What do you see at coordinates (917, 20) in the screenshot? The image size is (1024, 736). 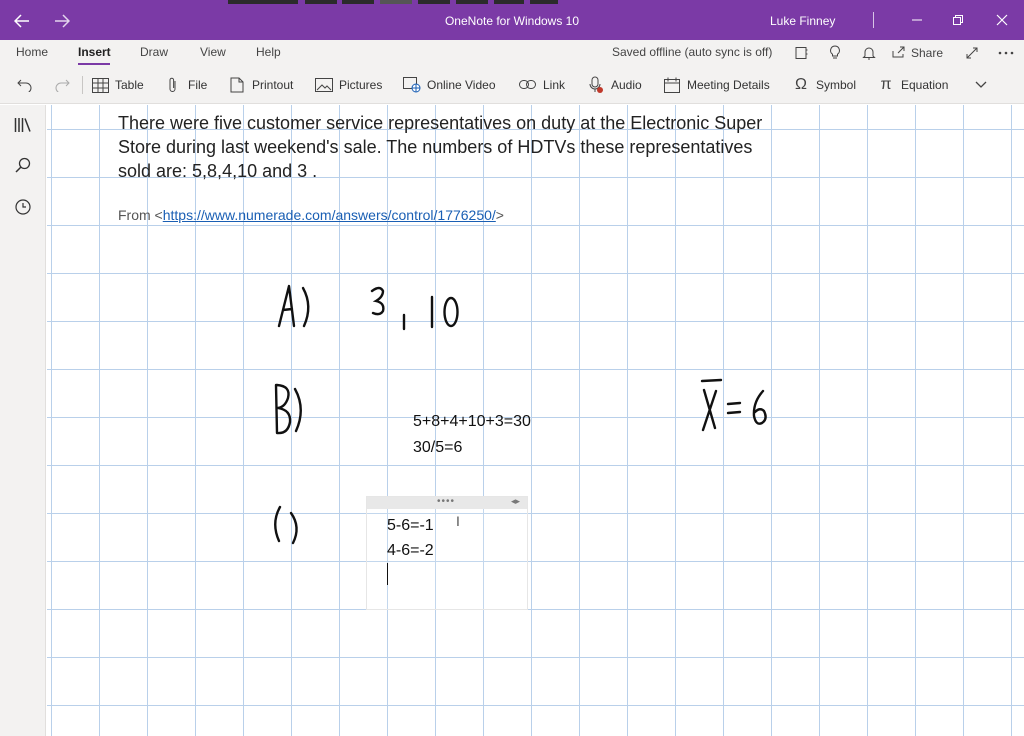 I see `minimize-icon` at bounding box center [917, 20].